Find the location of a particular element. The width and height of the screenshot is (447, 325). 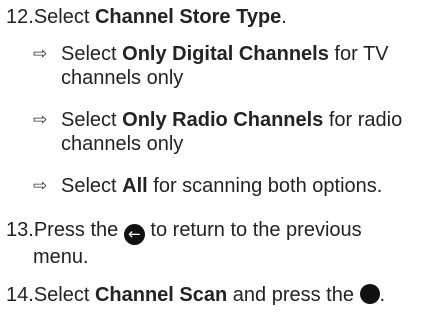

ok-button-icon is located at coordinates (369, 294).